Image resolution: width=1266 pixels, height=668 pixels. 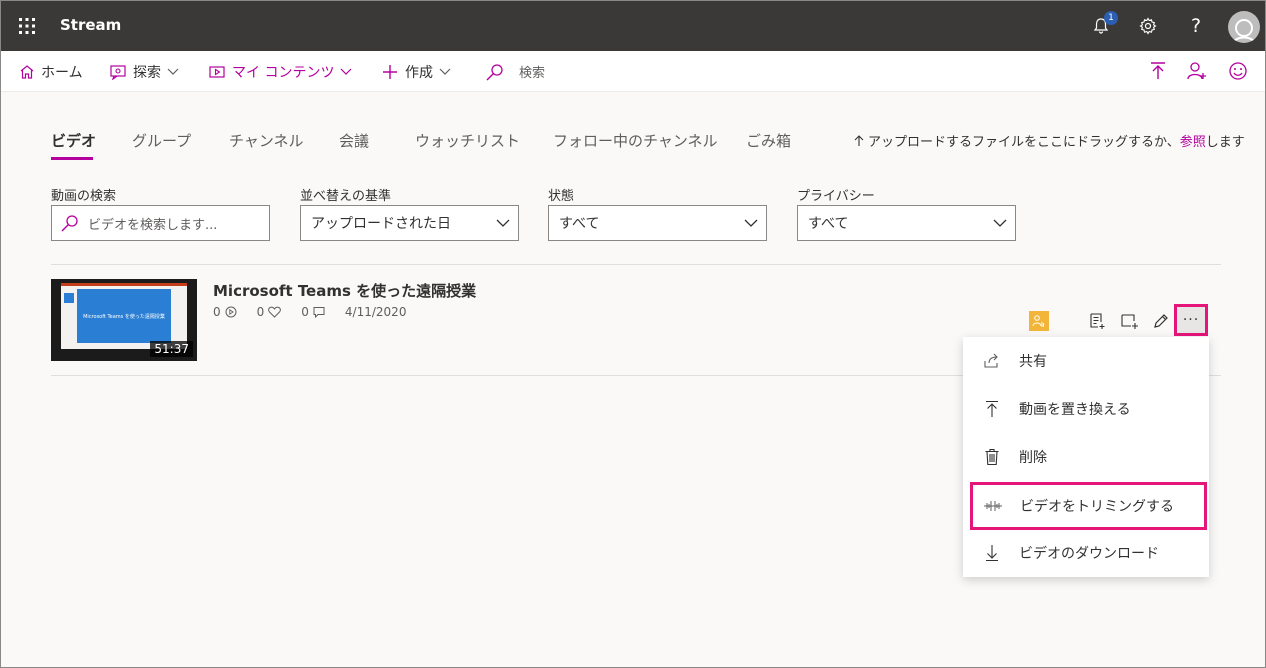 What do you see at coordinates (1033, 458) in the screenshot?
I see `menu-item-delete-label: 削除` at bounding box center [1033, 458].